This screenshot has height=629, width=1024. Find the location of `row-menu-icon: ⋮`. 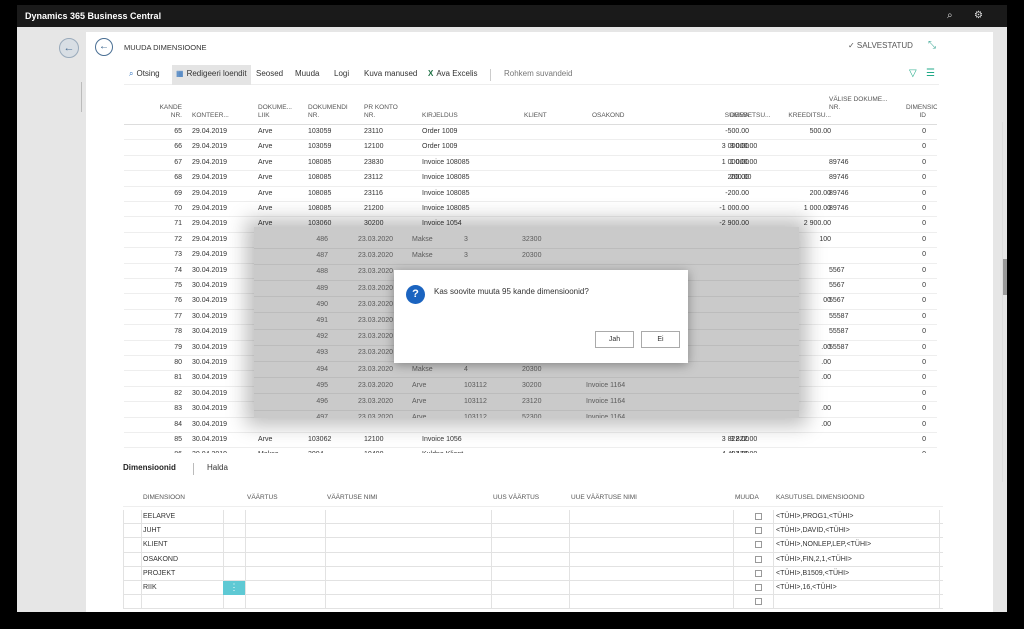

row-menu-icon: ⋮ is located at coordinates (234, 588).